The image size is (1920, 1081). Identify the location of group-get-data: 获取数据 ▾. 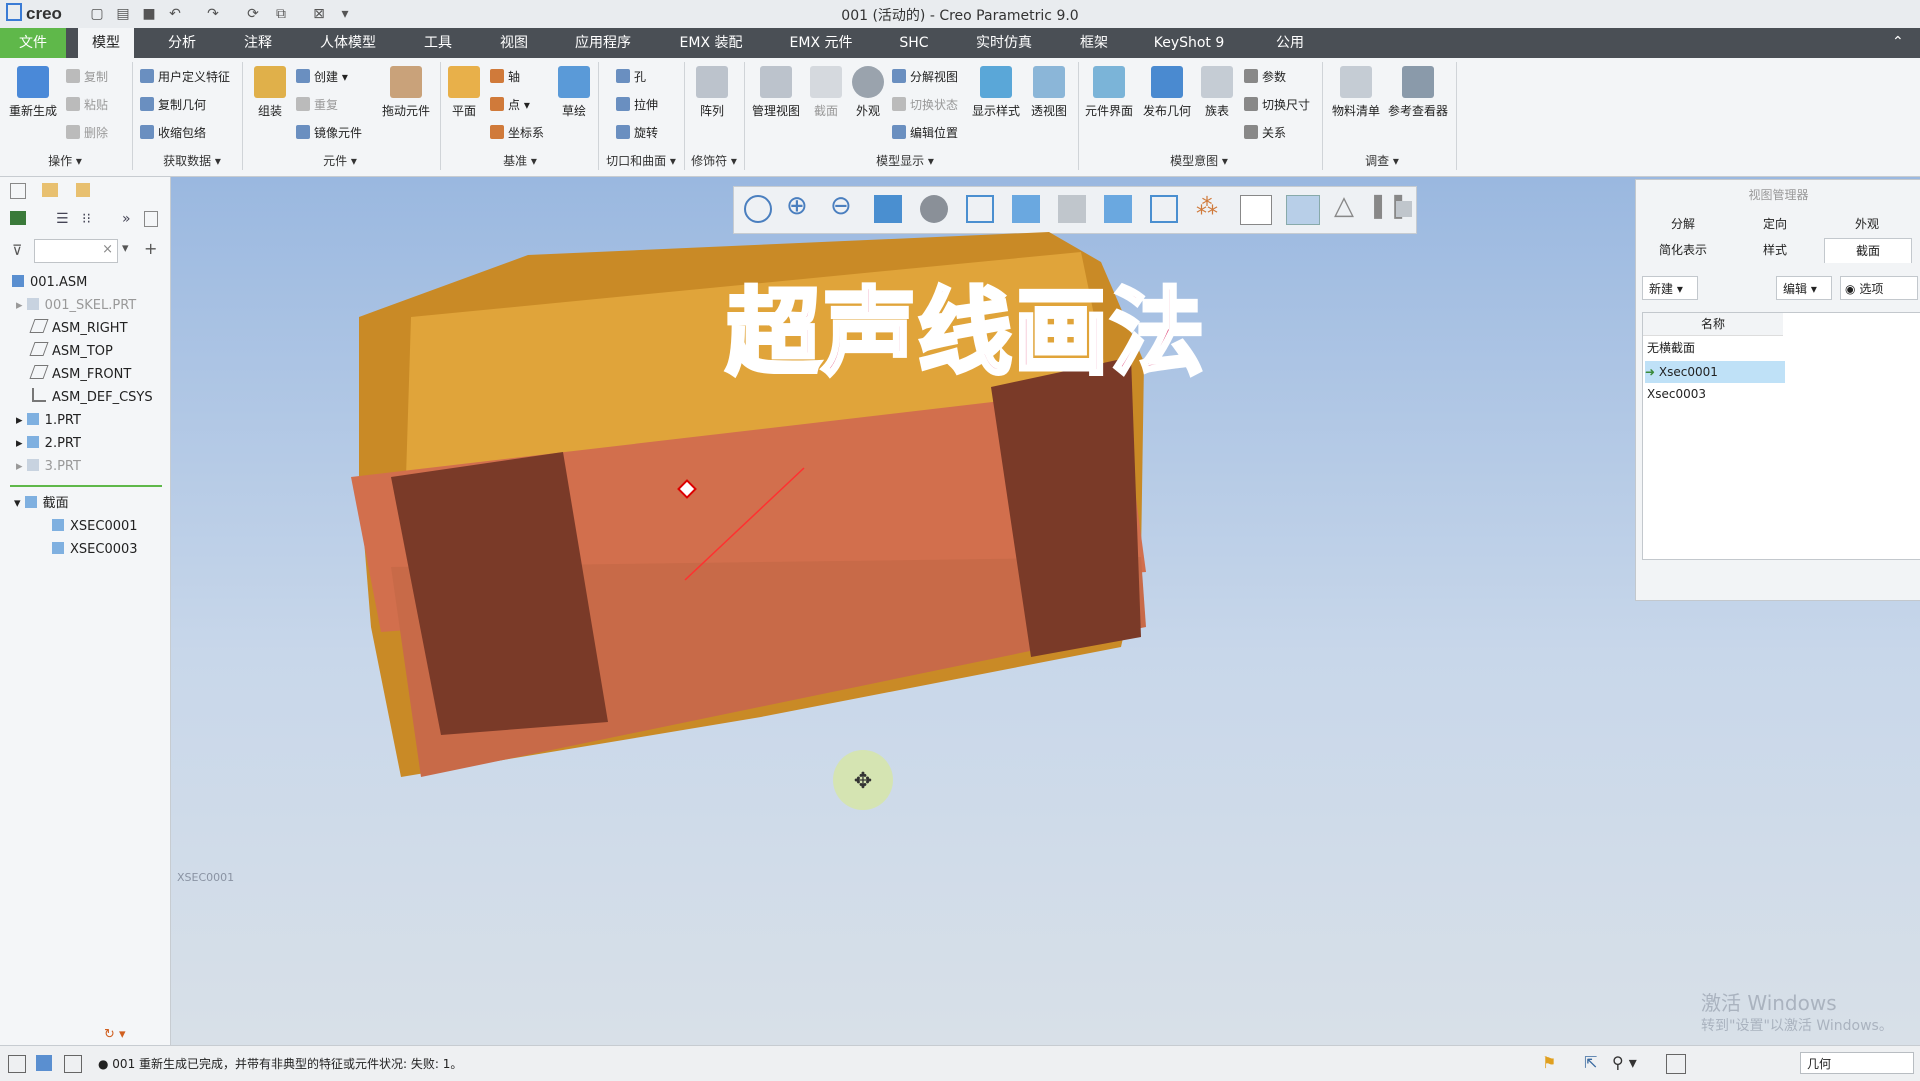
(192, 160).